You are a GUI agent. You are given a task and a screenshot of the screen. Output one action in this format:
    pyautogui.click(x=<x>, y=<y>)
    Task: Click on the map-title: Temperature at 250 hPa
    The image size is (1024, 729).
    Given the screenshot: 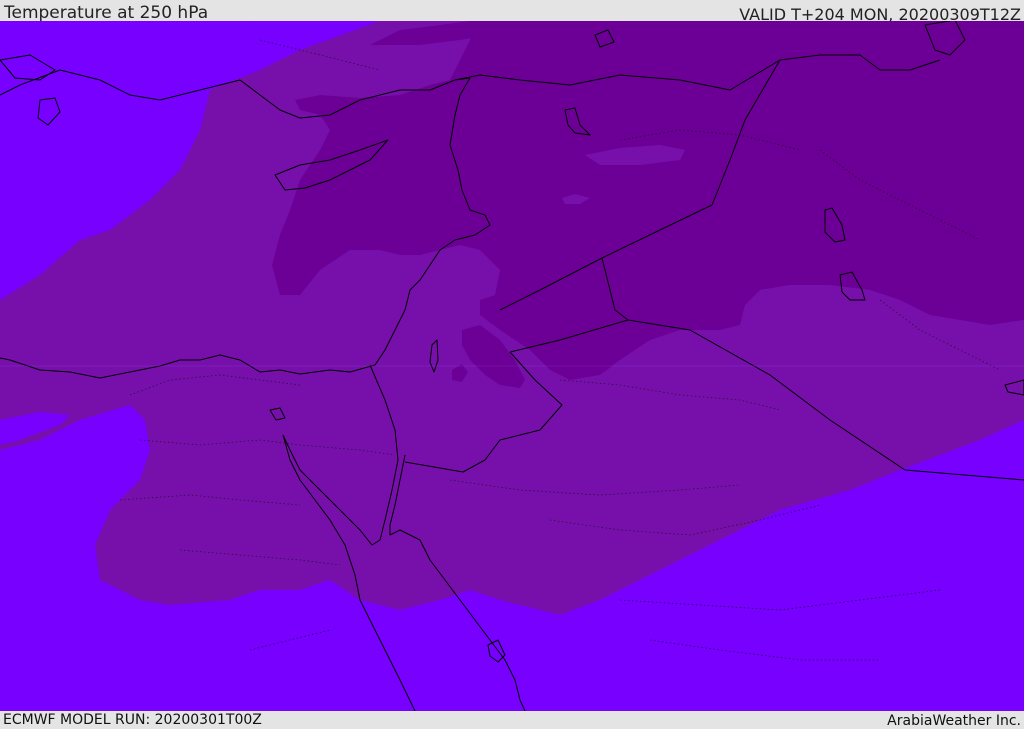 What is the action you would take?
    pyautogui.click(x=106, y=13)
    